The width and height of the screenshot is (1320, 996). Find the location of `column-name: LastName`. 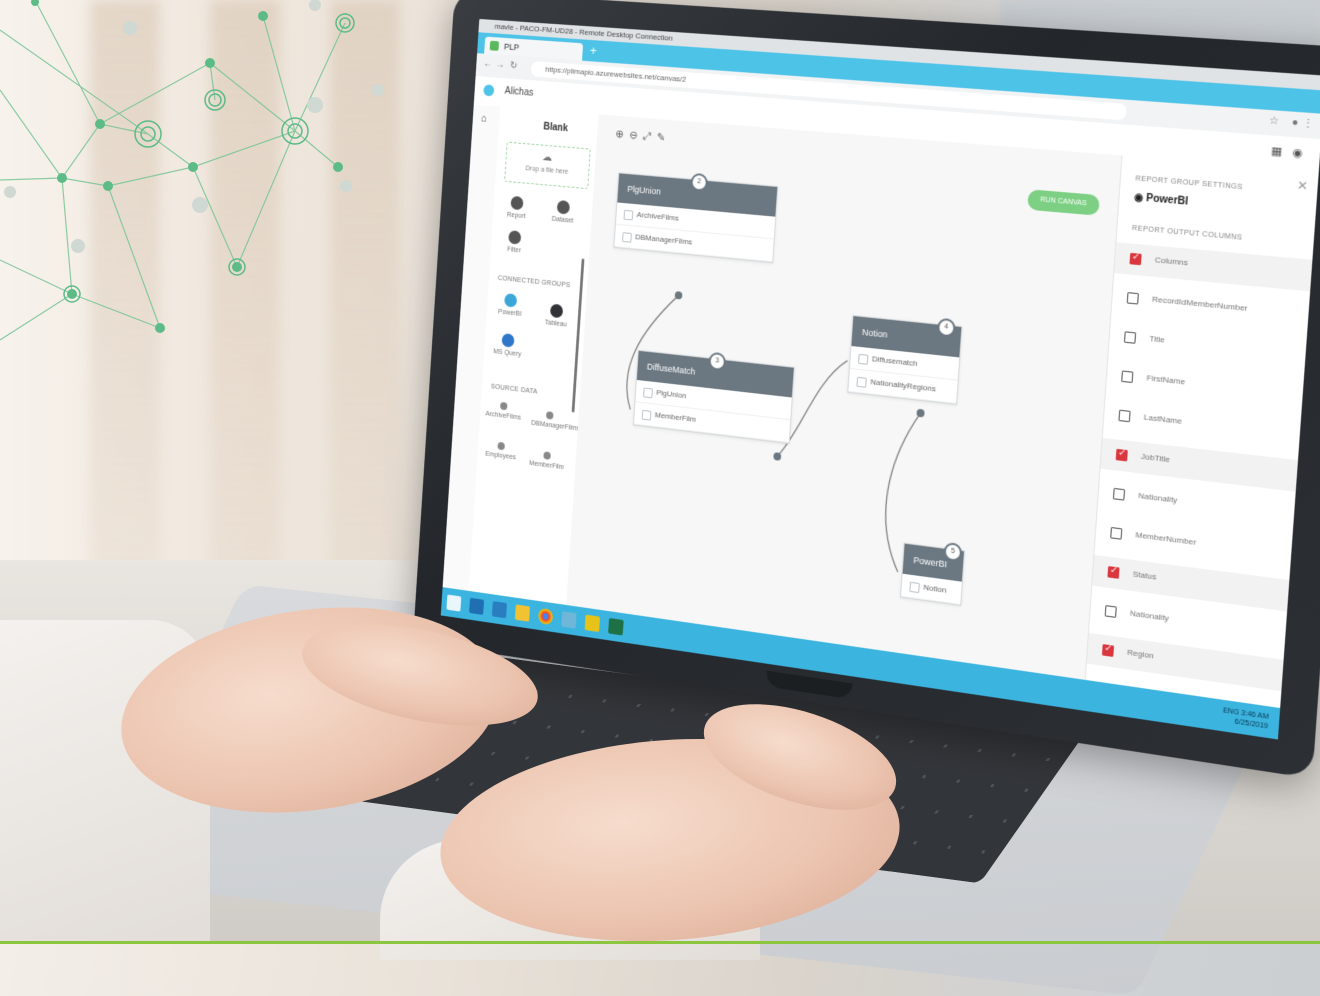

column-name: LastName is located at coordinates (1162, 419).